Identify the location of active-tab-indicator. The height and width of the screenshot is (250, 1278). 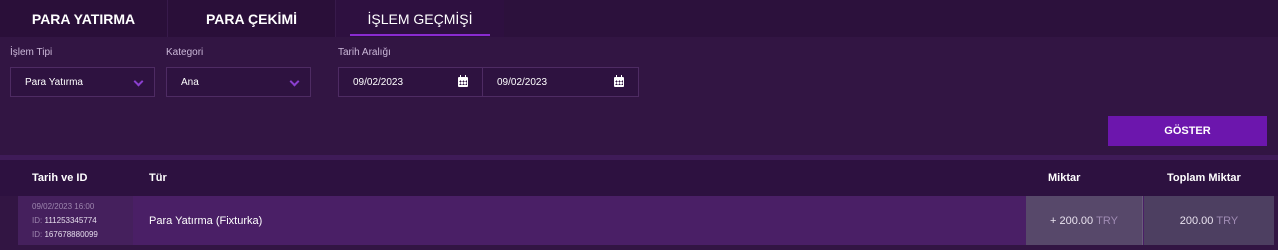
(420, 35).